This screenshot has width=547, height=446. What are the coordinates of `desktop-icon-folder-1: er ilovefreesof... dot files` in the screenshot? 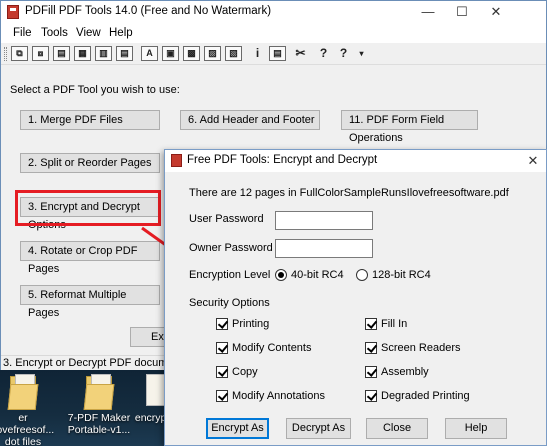 It's located at (30, 409).